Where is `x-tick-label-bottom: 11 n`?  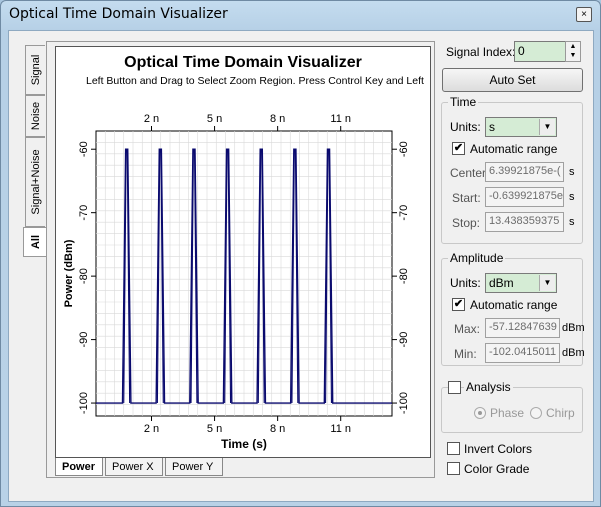 x-tick-label-bottom: 11 n is located at coordinates (340, 429).